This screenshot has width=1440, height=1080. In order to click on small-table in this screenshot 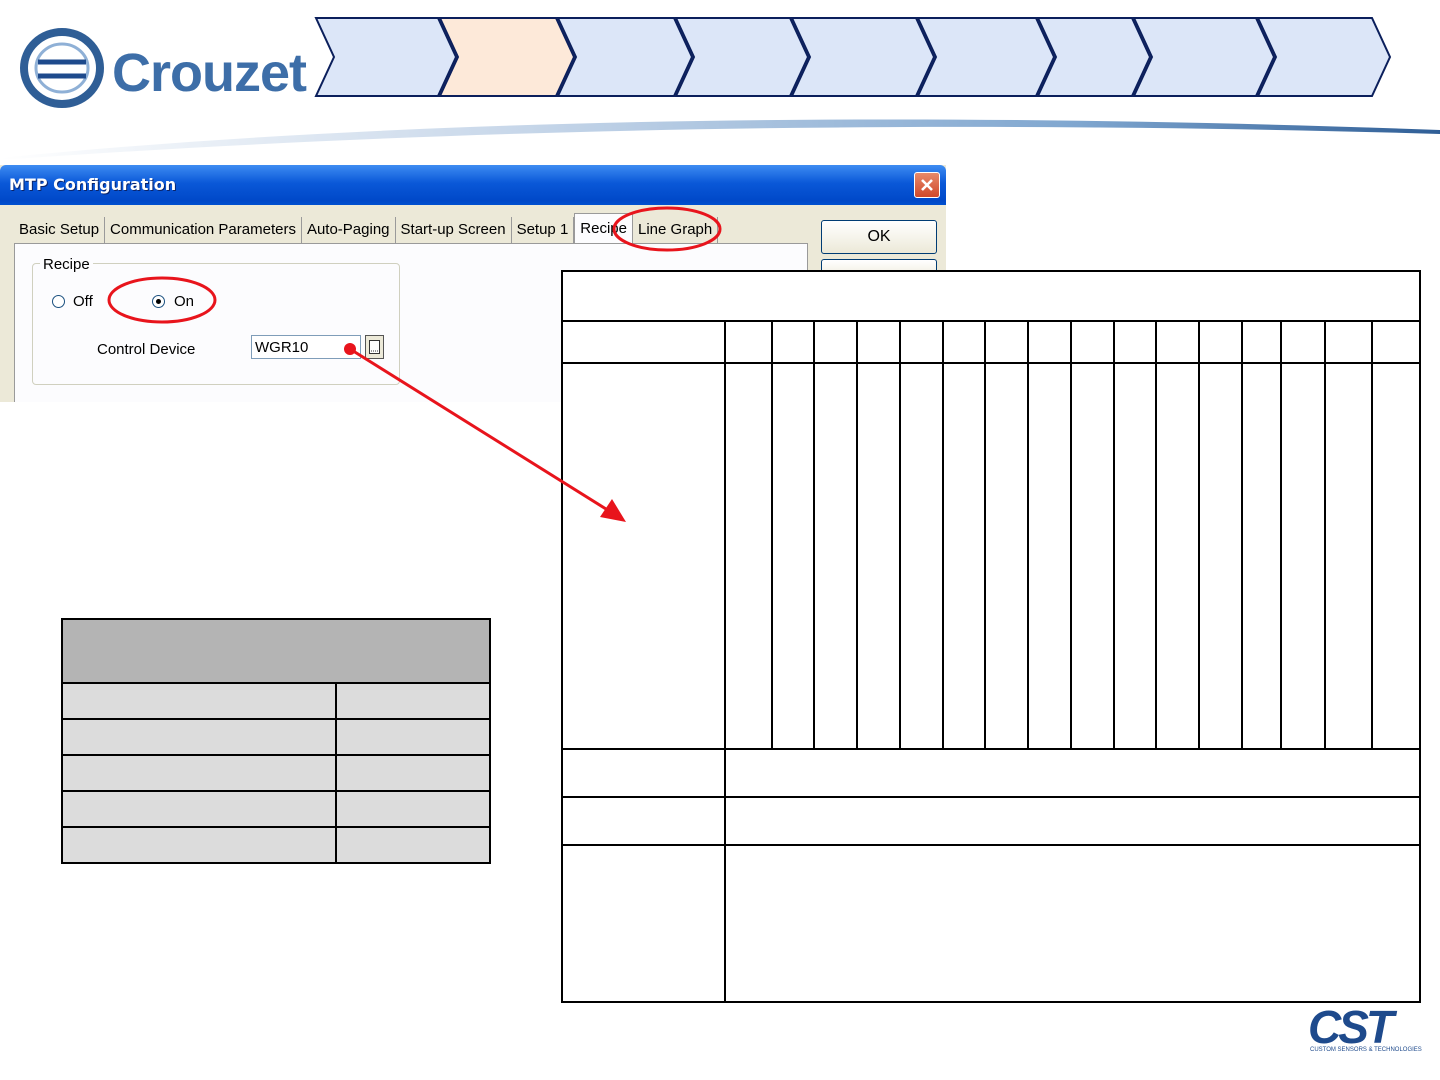, I will do `click(276, 741)`.